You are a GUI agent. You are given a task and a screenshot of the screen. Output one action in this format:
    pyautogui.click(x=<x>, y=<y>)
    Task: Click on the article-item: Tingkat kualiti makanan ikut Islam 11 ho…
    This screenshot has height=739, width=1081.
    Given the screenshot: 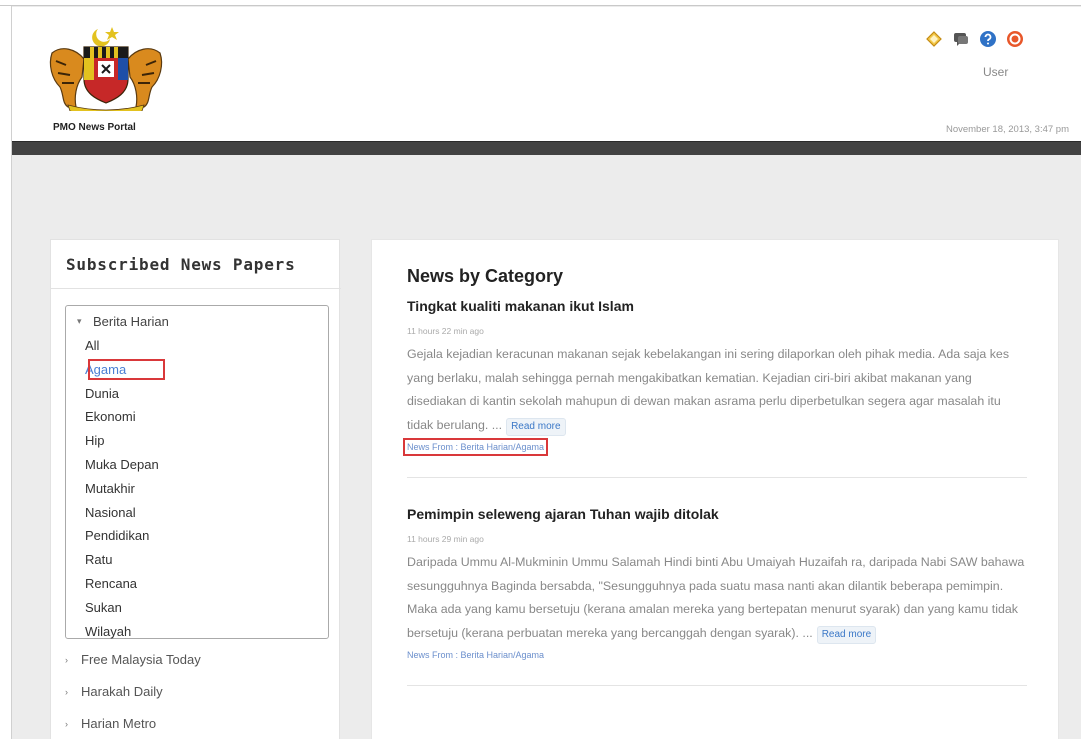 What is the action you would take?
    pyautogui.click(x=714, y=388)
    